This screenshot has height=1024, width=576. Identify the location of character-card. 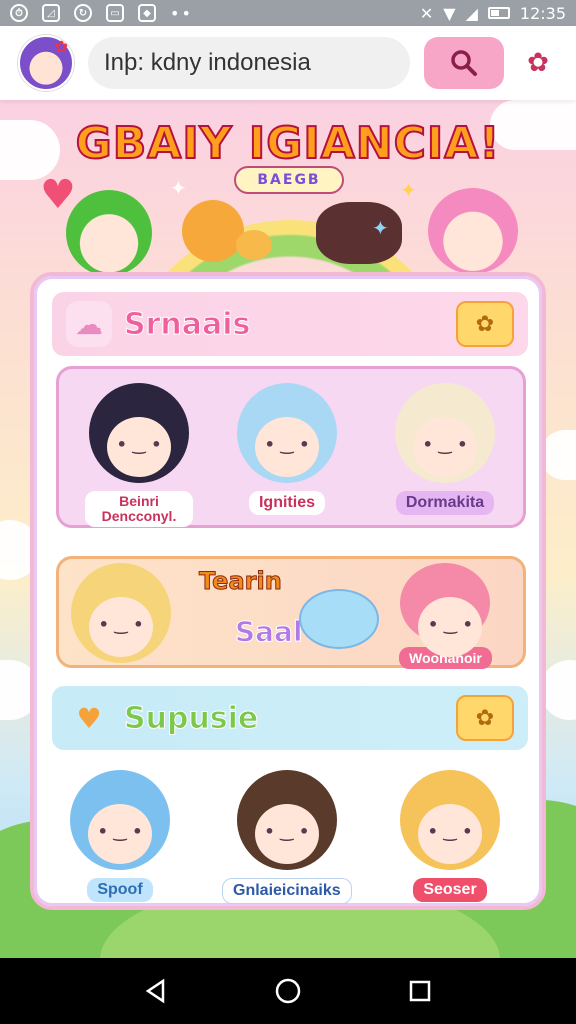
(121, 613).